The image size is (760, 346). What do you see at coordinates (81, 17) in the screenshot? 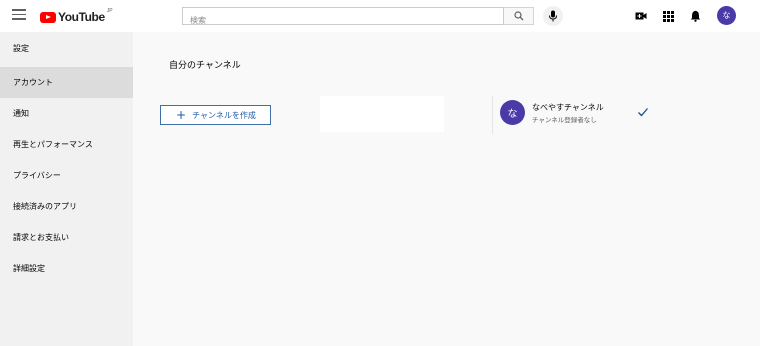
I see `logo-text: YouTube` at bounding box center [81, 17].